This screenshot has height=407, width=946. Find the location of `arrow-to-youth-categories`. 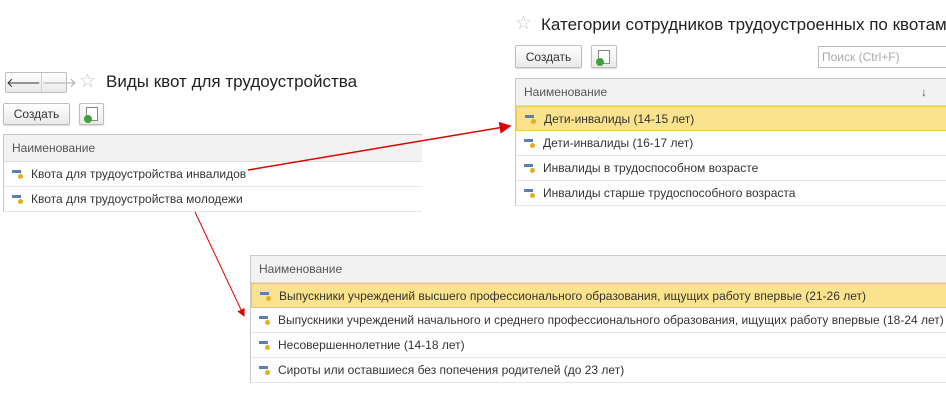

arrow-to-youth-categories is located at coordinates (219, 264).